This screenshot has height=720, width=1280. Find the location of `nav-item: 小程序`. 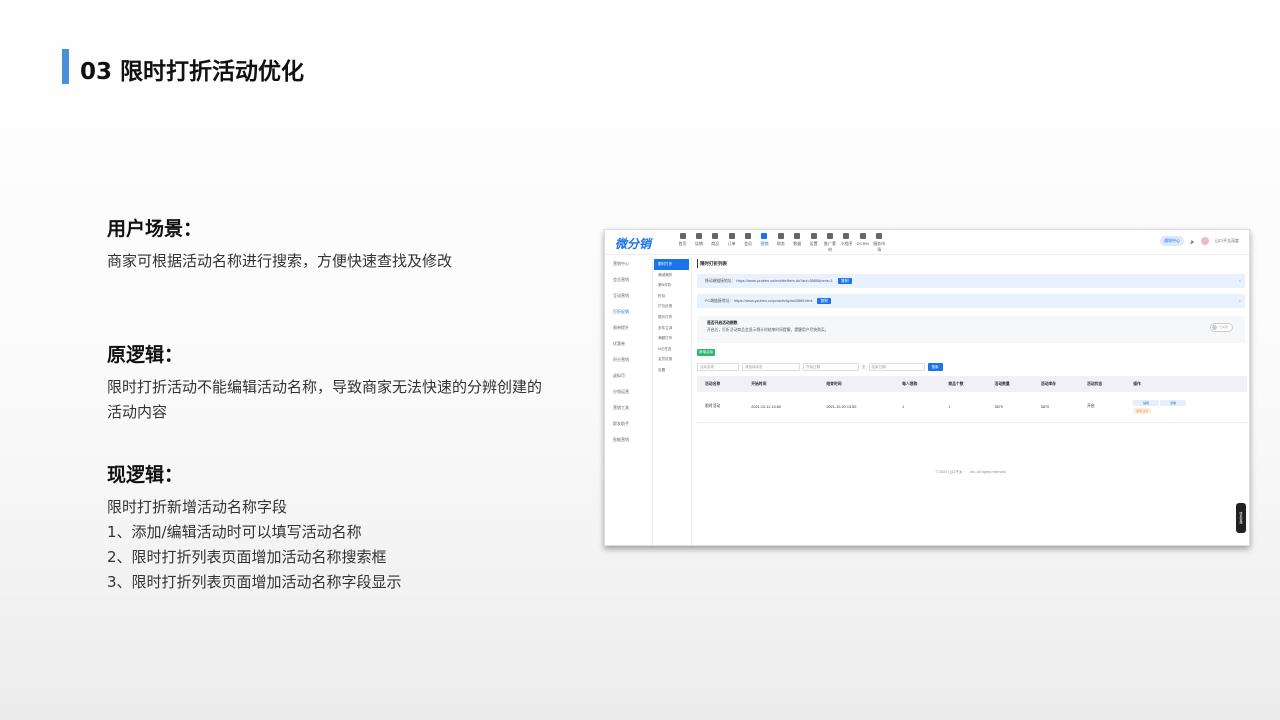

nav-item: 小程序 is located at coordinates (846, 242).